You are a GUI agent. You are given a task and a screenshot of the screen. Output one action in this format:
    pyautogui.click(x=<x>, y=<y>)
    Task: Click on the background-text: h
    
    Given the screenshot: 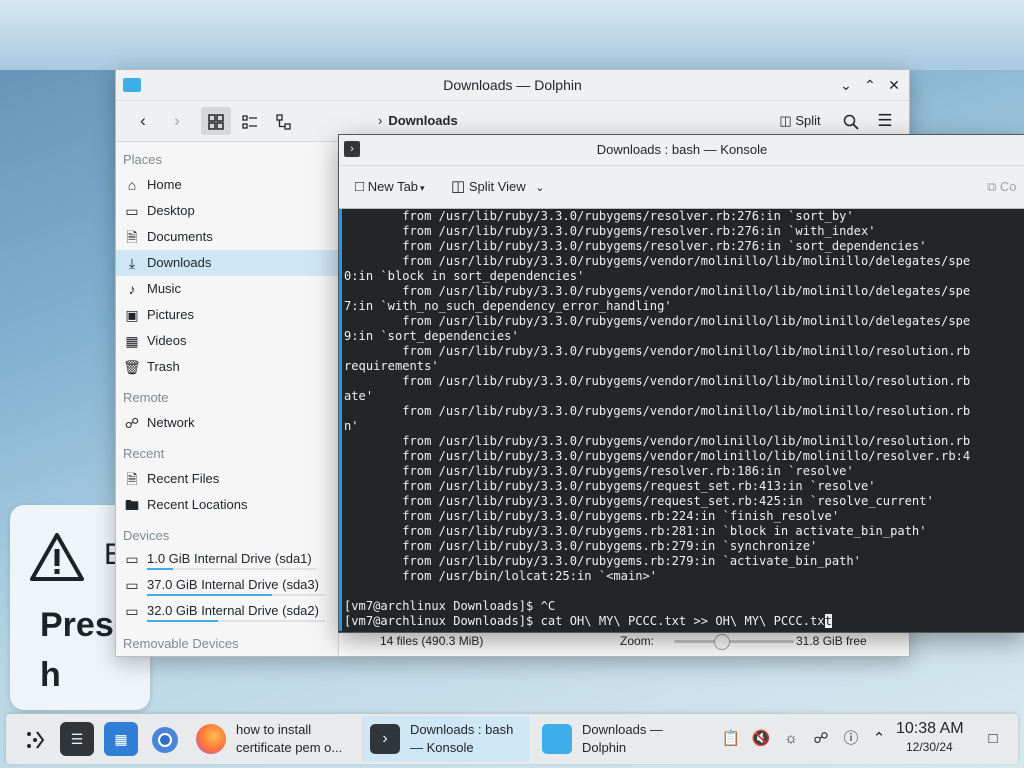 What is the action you would take?
    pyautogui.click(x=50, y=675)
    